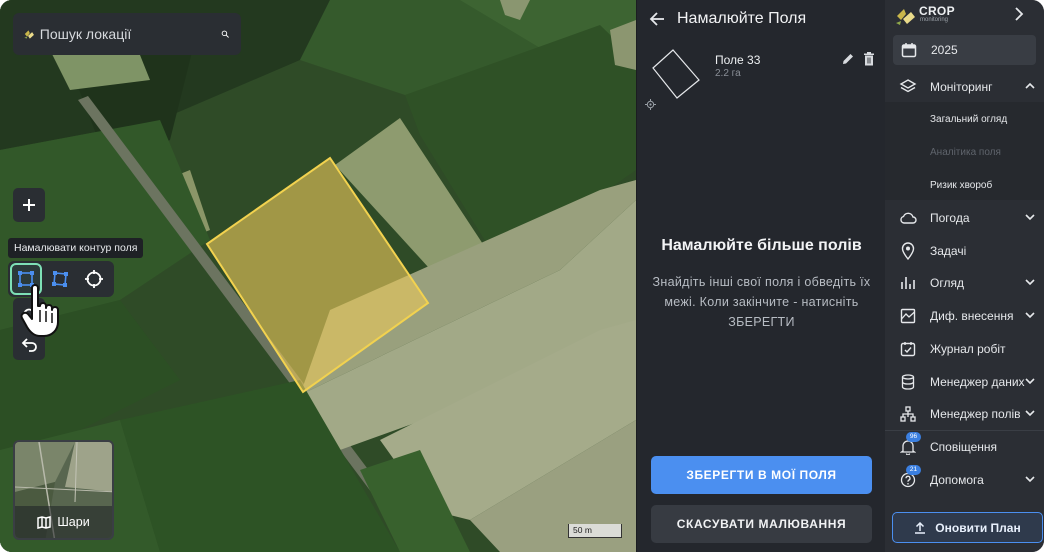  Describe the element at coordinates (947, 283) in the screenshot. I see `nav-label-overview: Огляд` at that location.